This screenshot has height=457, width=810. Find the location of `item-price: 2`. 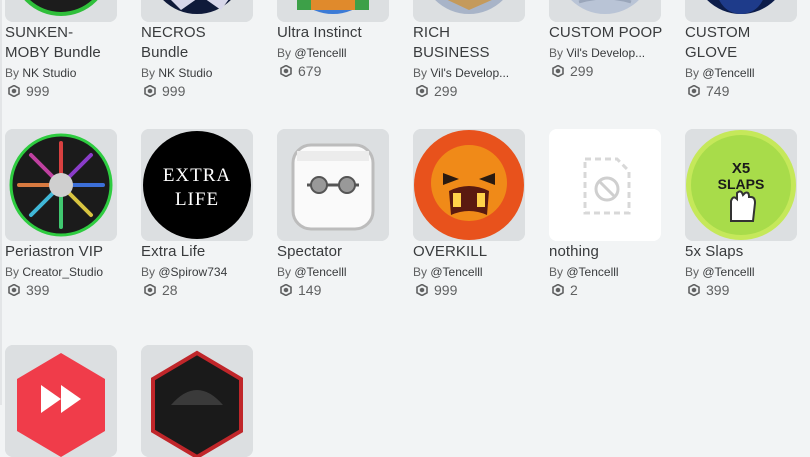

item-price: 2 is located at coordinates (606, 290).